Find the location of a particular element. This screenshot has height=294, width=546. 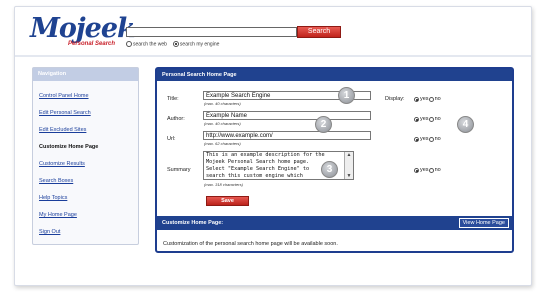

author-display-toggle: yes no is located at coordinates (427, 119).